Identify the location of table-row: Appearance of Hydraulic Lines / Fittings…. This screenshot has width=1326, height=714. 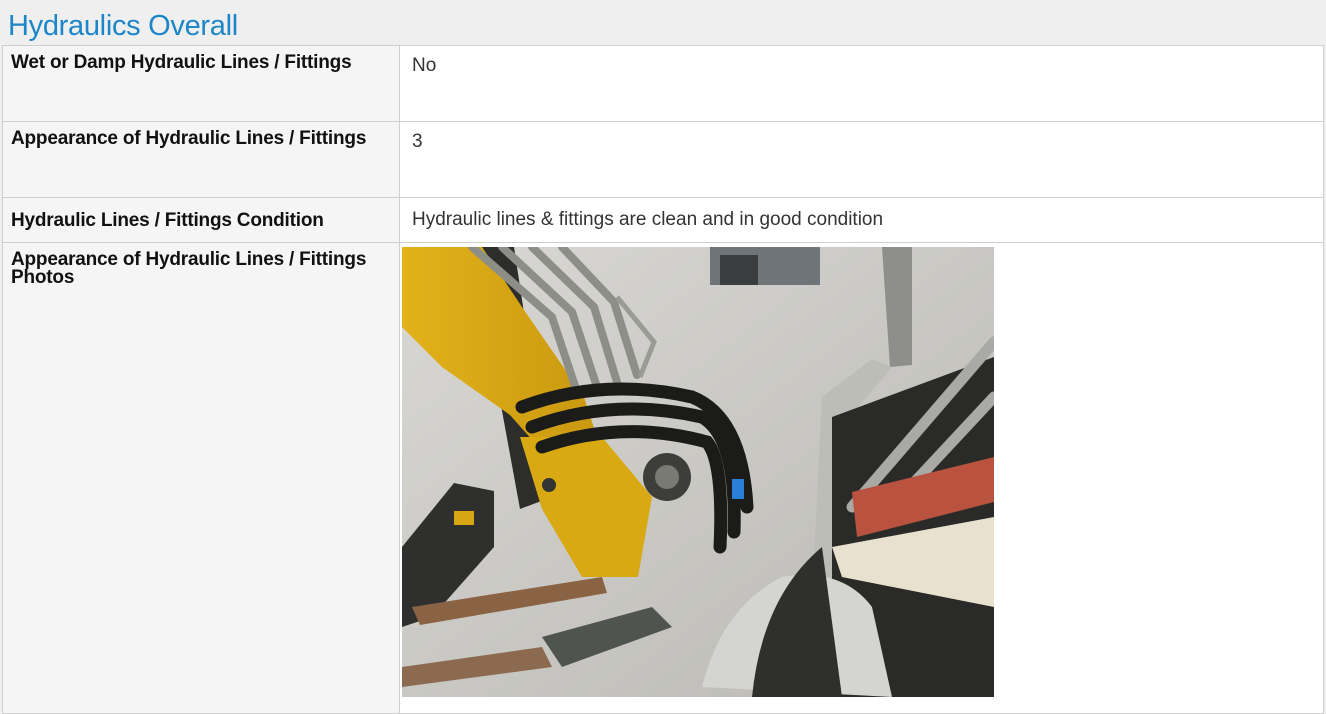
(663, 159).